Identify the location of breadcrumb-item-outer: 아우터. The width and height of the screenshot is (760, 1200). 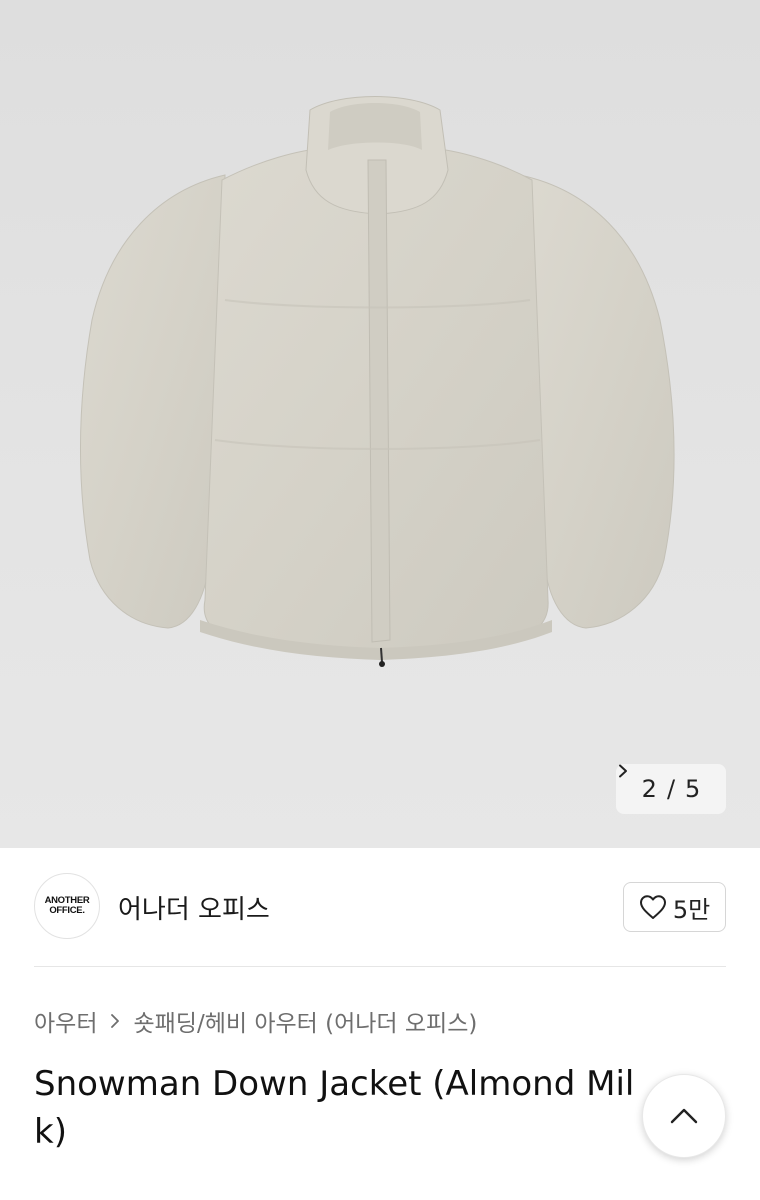
(65, 1021).